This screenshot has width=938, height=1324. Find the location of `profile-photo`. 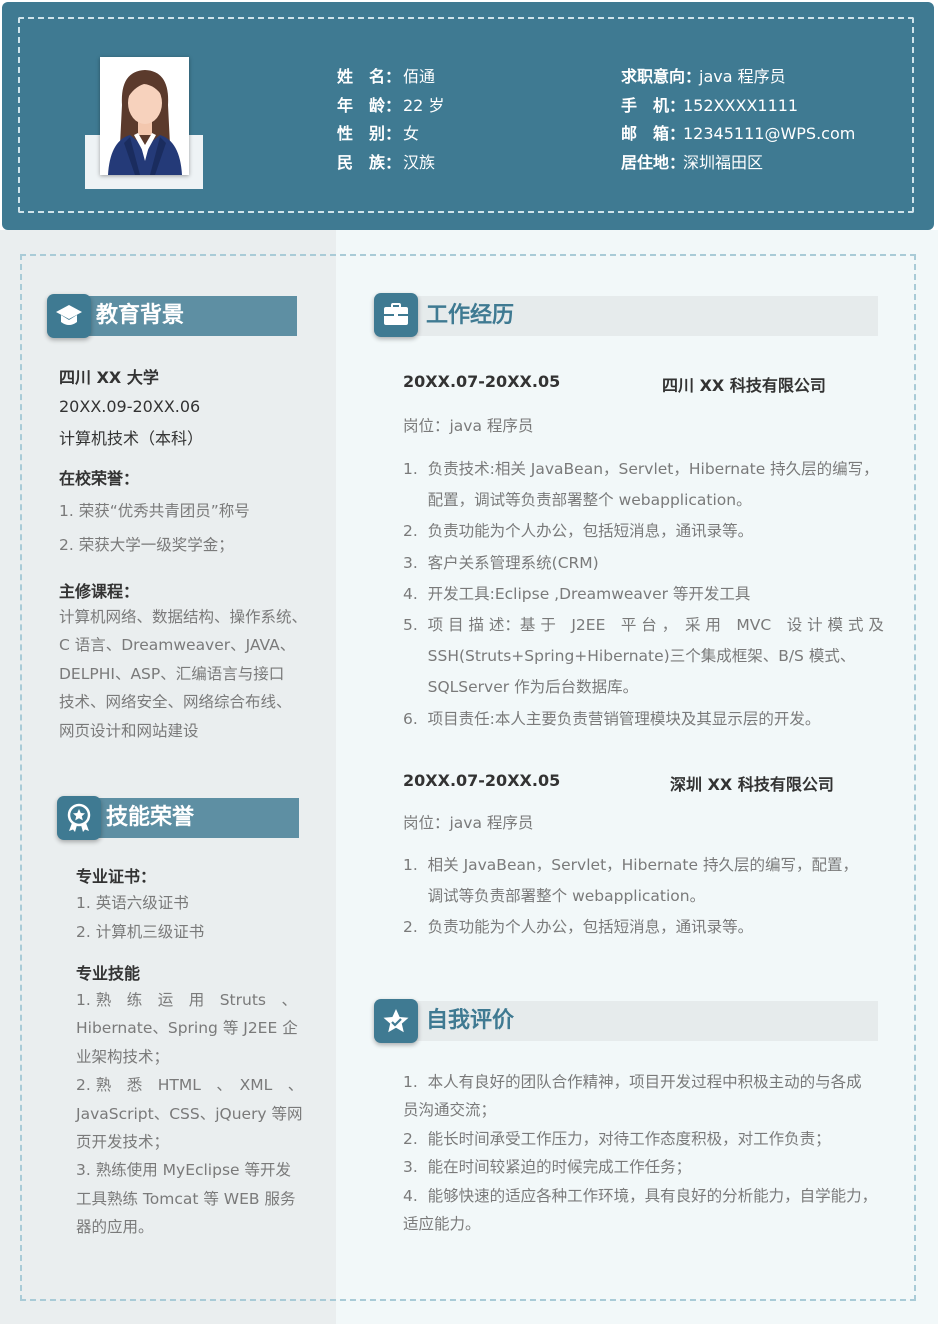

profile-photo is located at coordinates (144, 116).